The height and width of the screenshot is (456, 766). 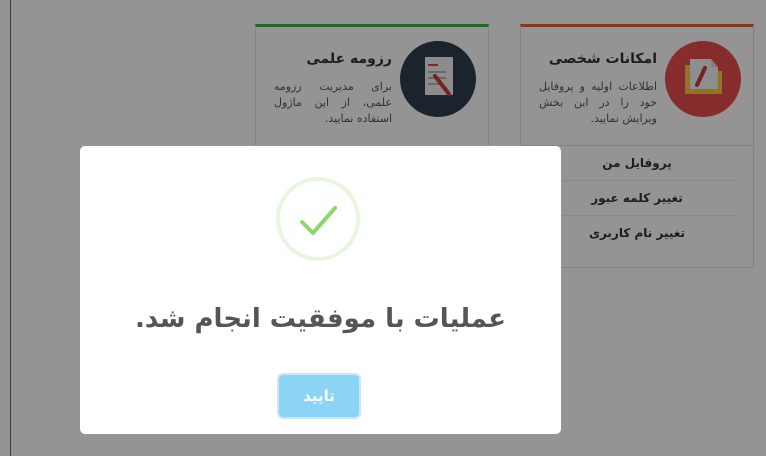 What do you see at coordinates (320, 319) in the screenshot?
I see `success-message: عملیات با موفقیت انجام شد.` at bounding box center [320, 319].